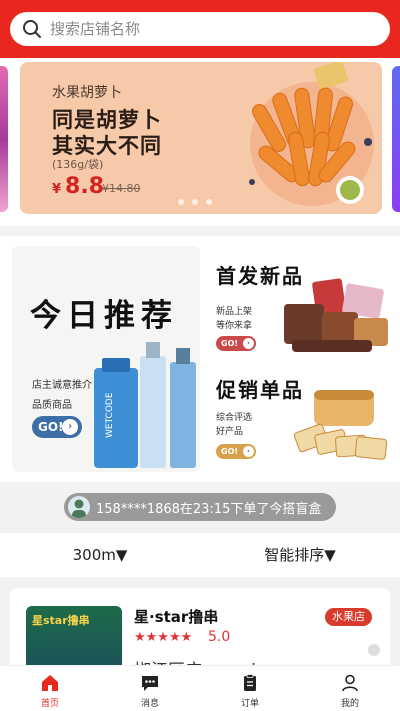 The image size is (400, 711). Describe the element at coordinates (230, 432) in the screenshot. I see `sale-product-desc2: 好产品` at that location.